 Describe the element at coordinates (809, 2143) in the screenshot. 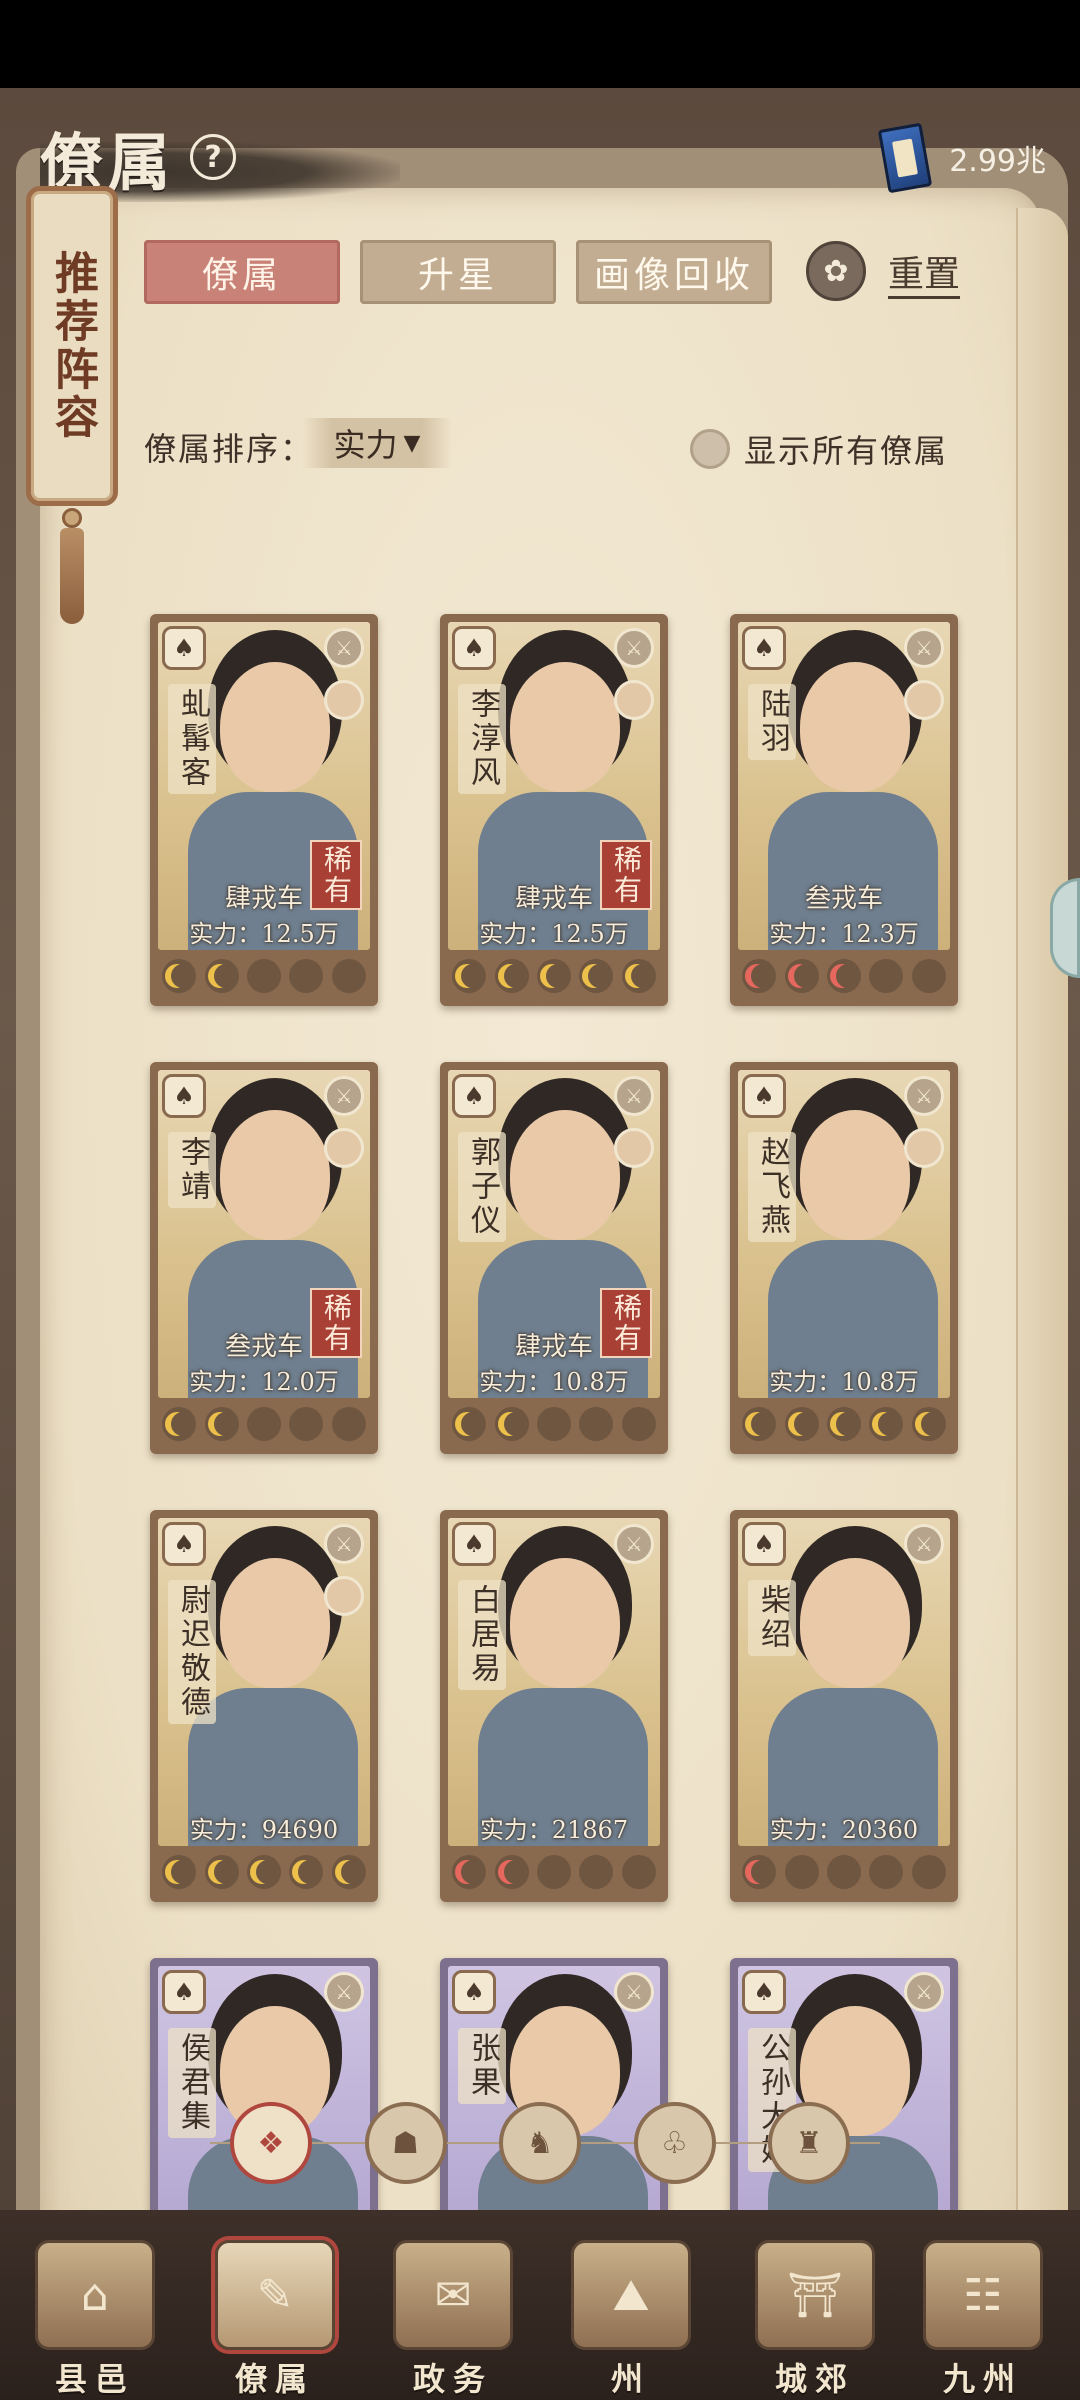

I see `camp-4-icon: ♜` at that location.